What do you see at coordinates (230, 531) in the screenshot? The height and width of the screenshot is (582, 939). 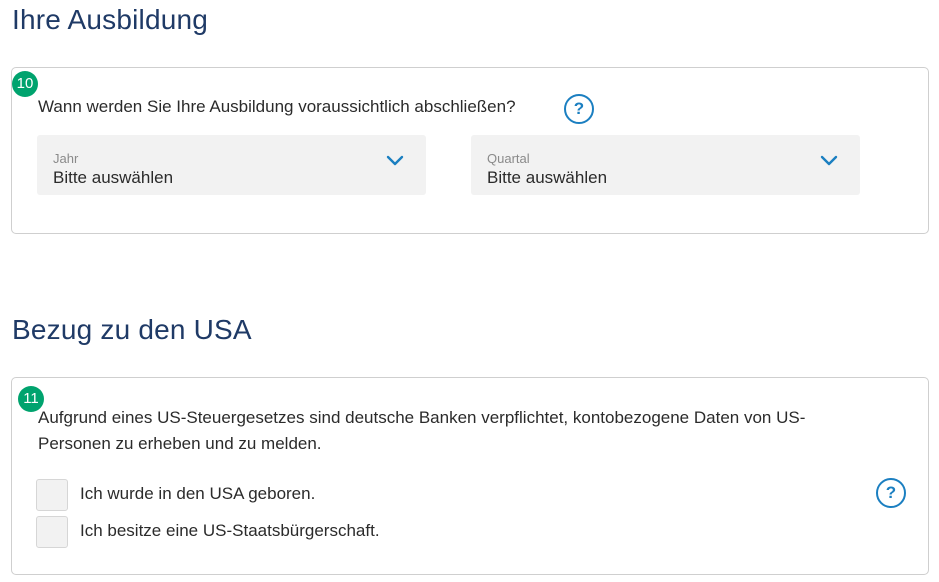 I see `us-citizenship-label: Ich besitze eine US-Staatsbürgerschaft.` at bounding box center [230, 531].